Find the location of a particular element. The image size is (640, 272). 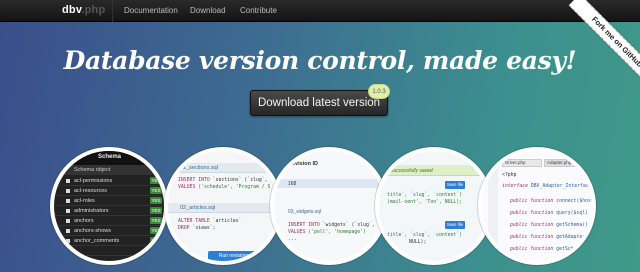

file-name: 03_widgets.sql is located at coordinates (305, 212).